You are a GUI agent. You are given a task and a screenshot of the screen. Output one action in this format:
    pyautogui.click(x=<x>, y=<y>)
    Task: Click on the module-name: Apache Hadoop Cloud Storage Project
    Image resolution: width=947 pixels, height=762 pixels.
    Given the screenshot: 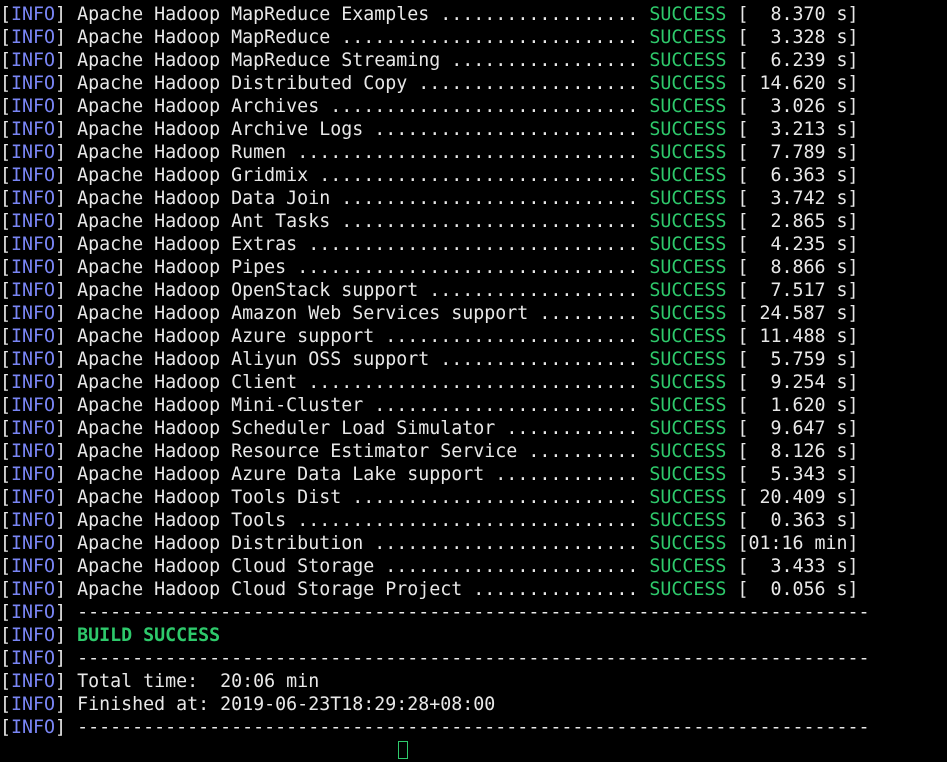 What is the action you would take?
    pyautogui.click(x=270, y=589)
    